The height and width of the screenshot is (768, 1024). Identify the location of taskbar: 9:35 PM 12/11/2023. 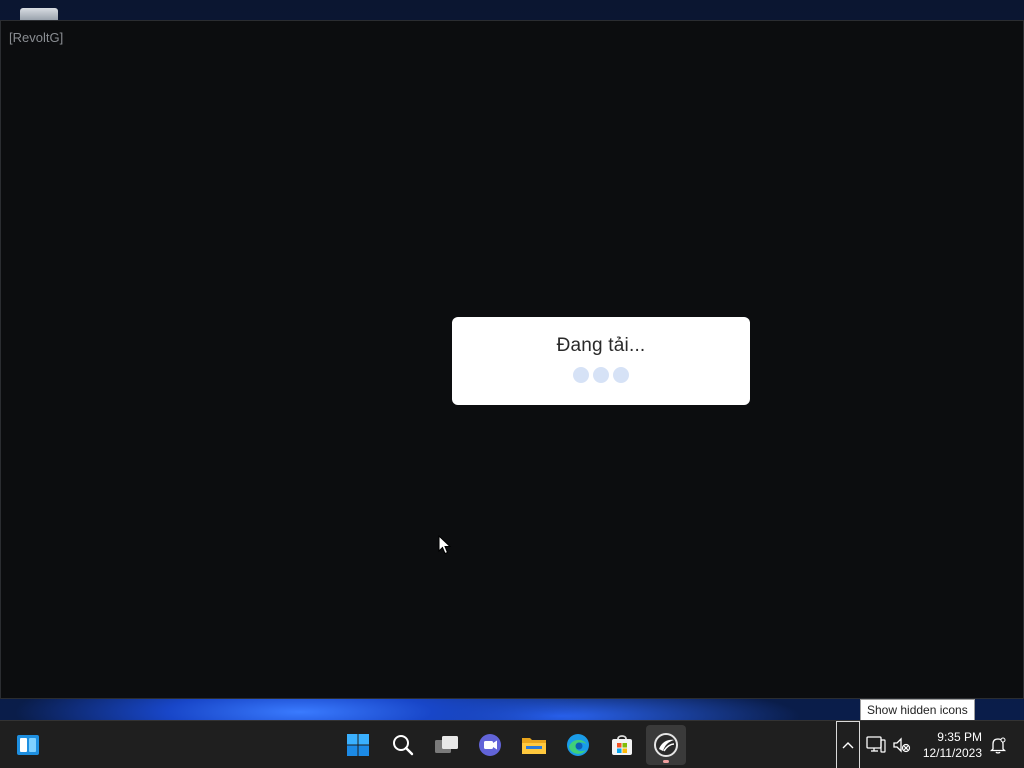
(512, 744).